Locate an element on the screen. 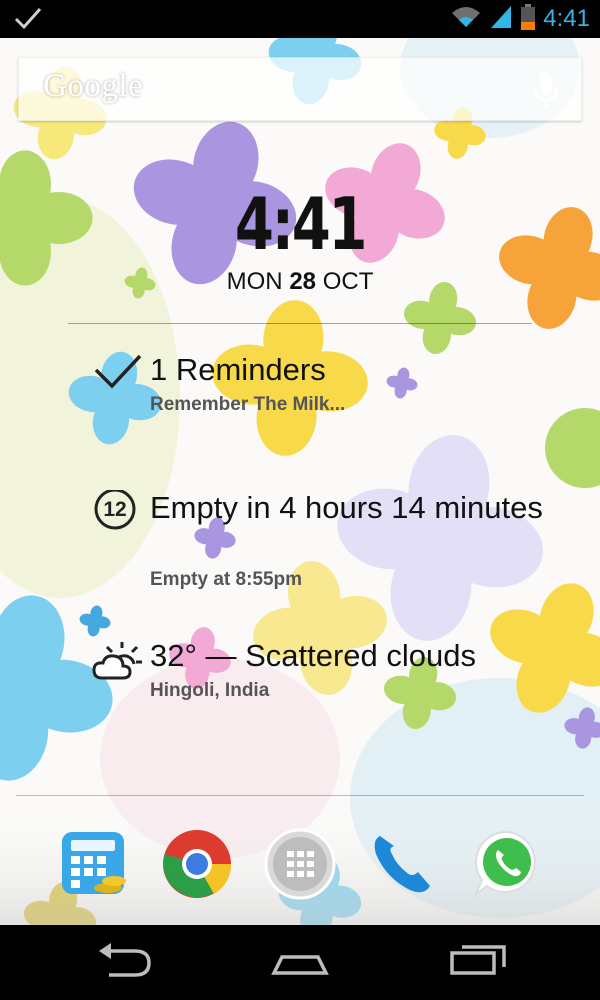 Image resolution: width=600 pixels, height=1000 pixels. reminders-title: 1 Reminders is located at coordinates (238, 369).